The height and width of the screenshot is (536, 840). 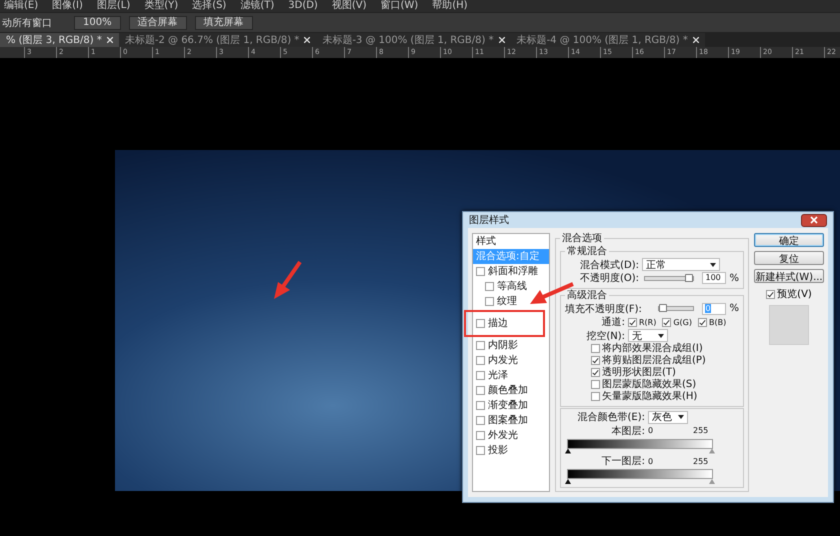 What do you see at coordinates (502, 420) in the screenshot?
I see `style-item: 图案叠加` at bounding box center [502, 420].